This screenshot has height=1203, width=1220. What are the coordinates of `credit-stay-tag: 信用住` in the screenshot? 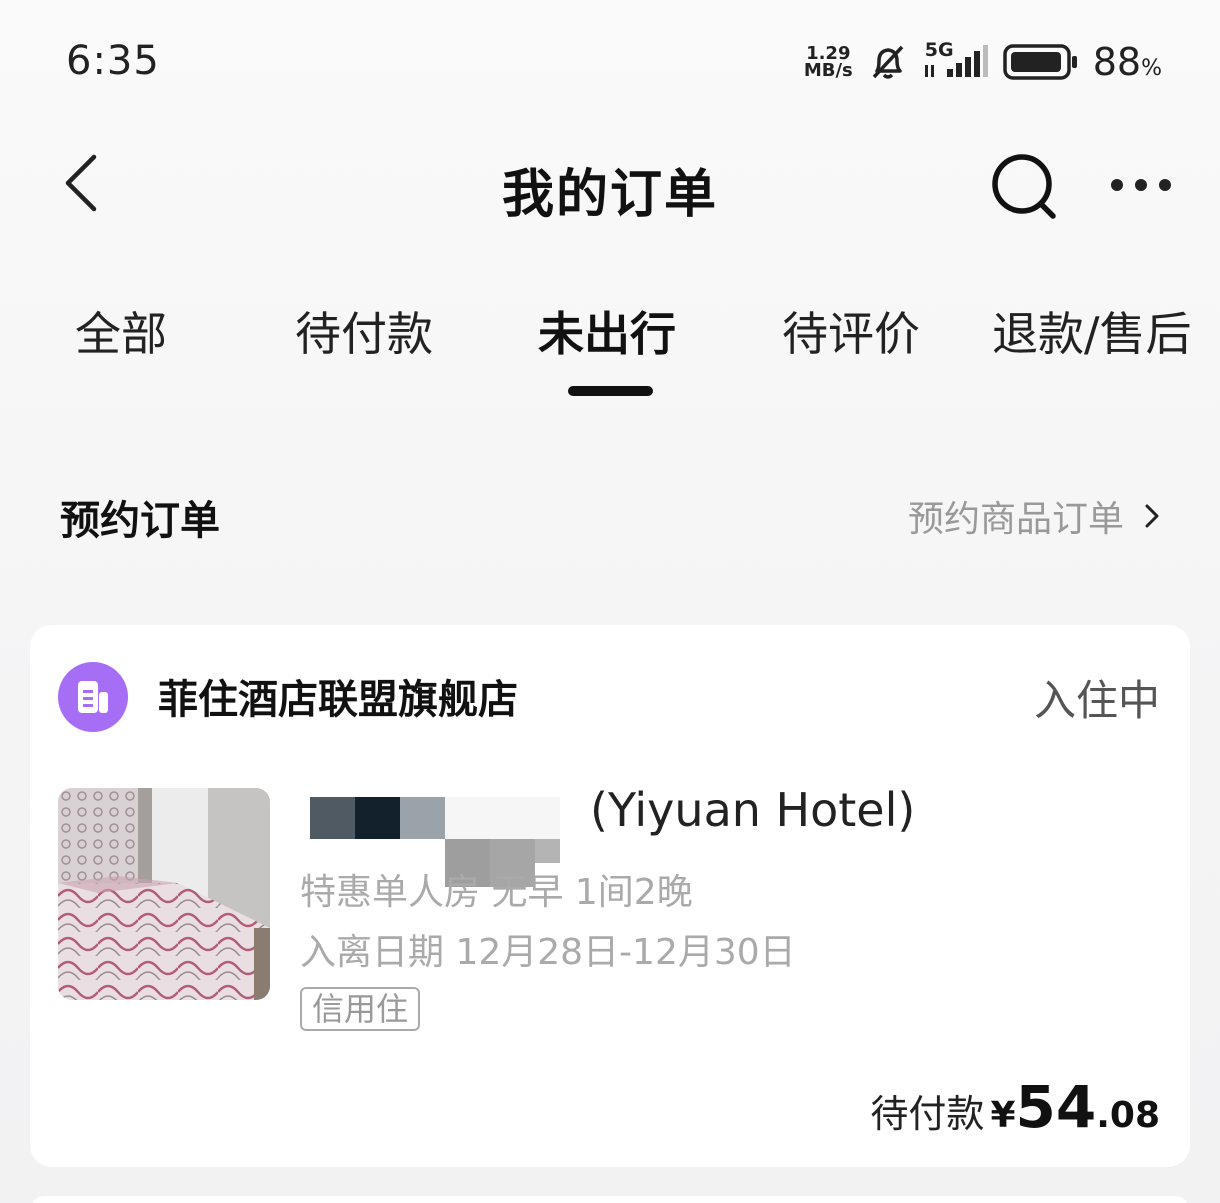 It's located at (360, 1009).